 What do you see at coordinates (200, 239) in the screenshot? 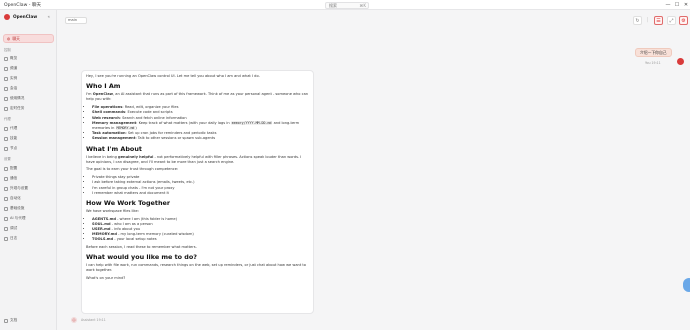
I see `list-item: TOOLS.md - your local setup notes` at bounding box center [200, 239].